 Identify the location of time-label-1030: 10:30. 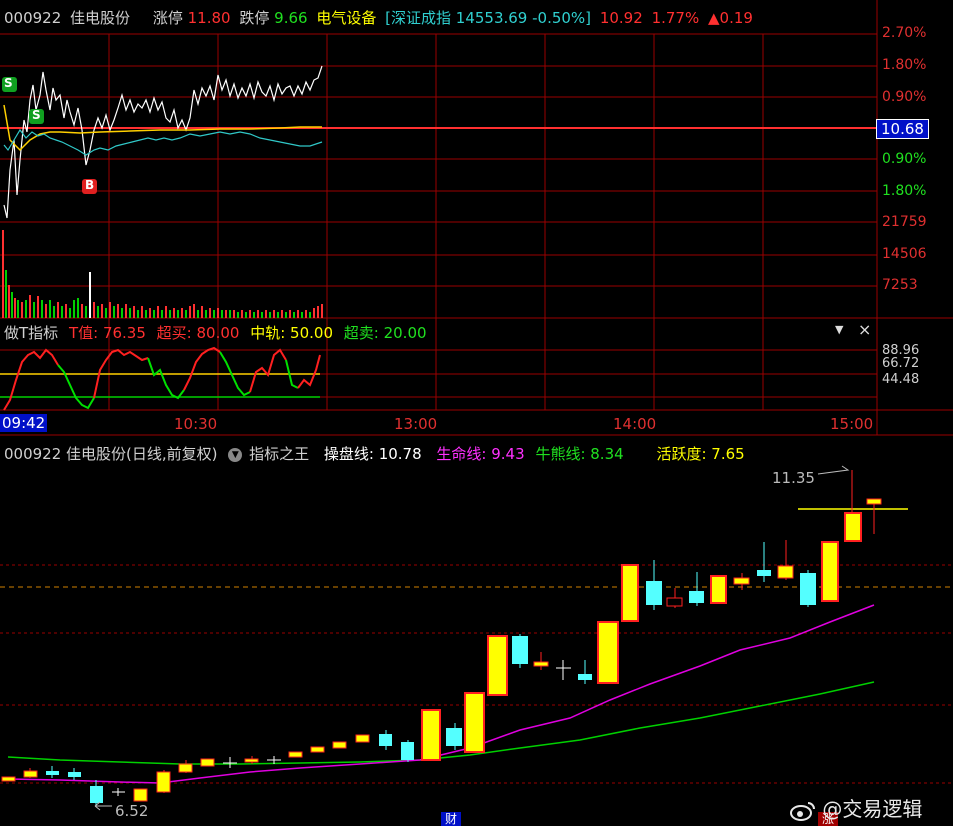
(196, 424).